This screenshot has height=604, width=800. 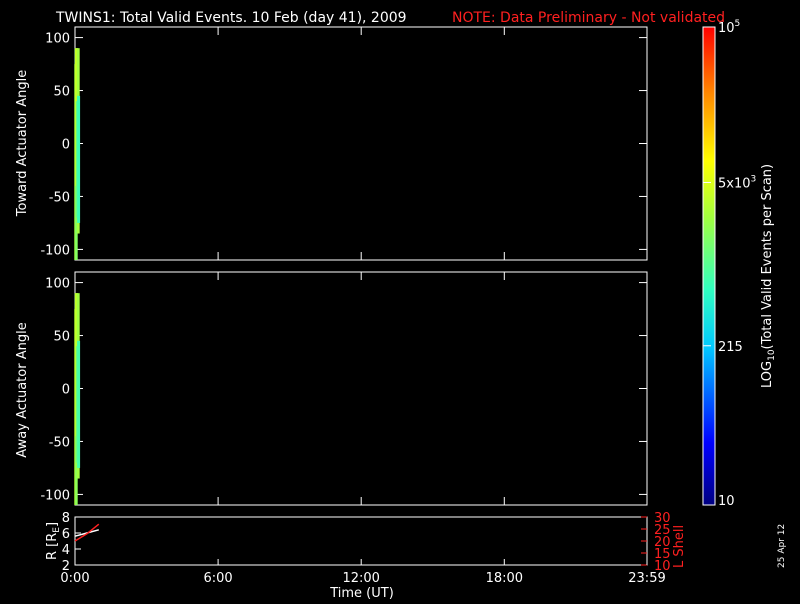 I want to click on orbit-ylabel-close: ], so click(x=52, y=524).